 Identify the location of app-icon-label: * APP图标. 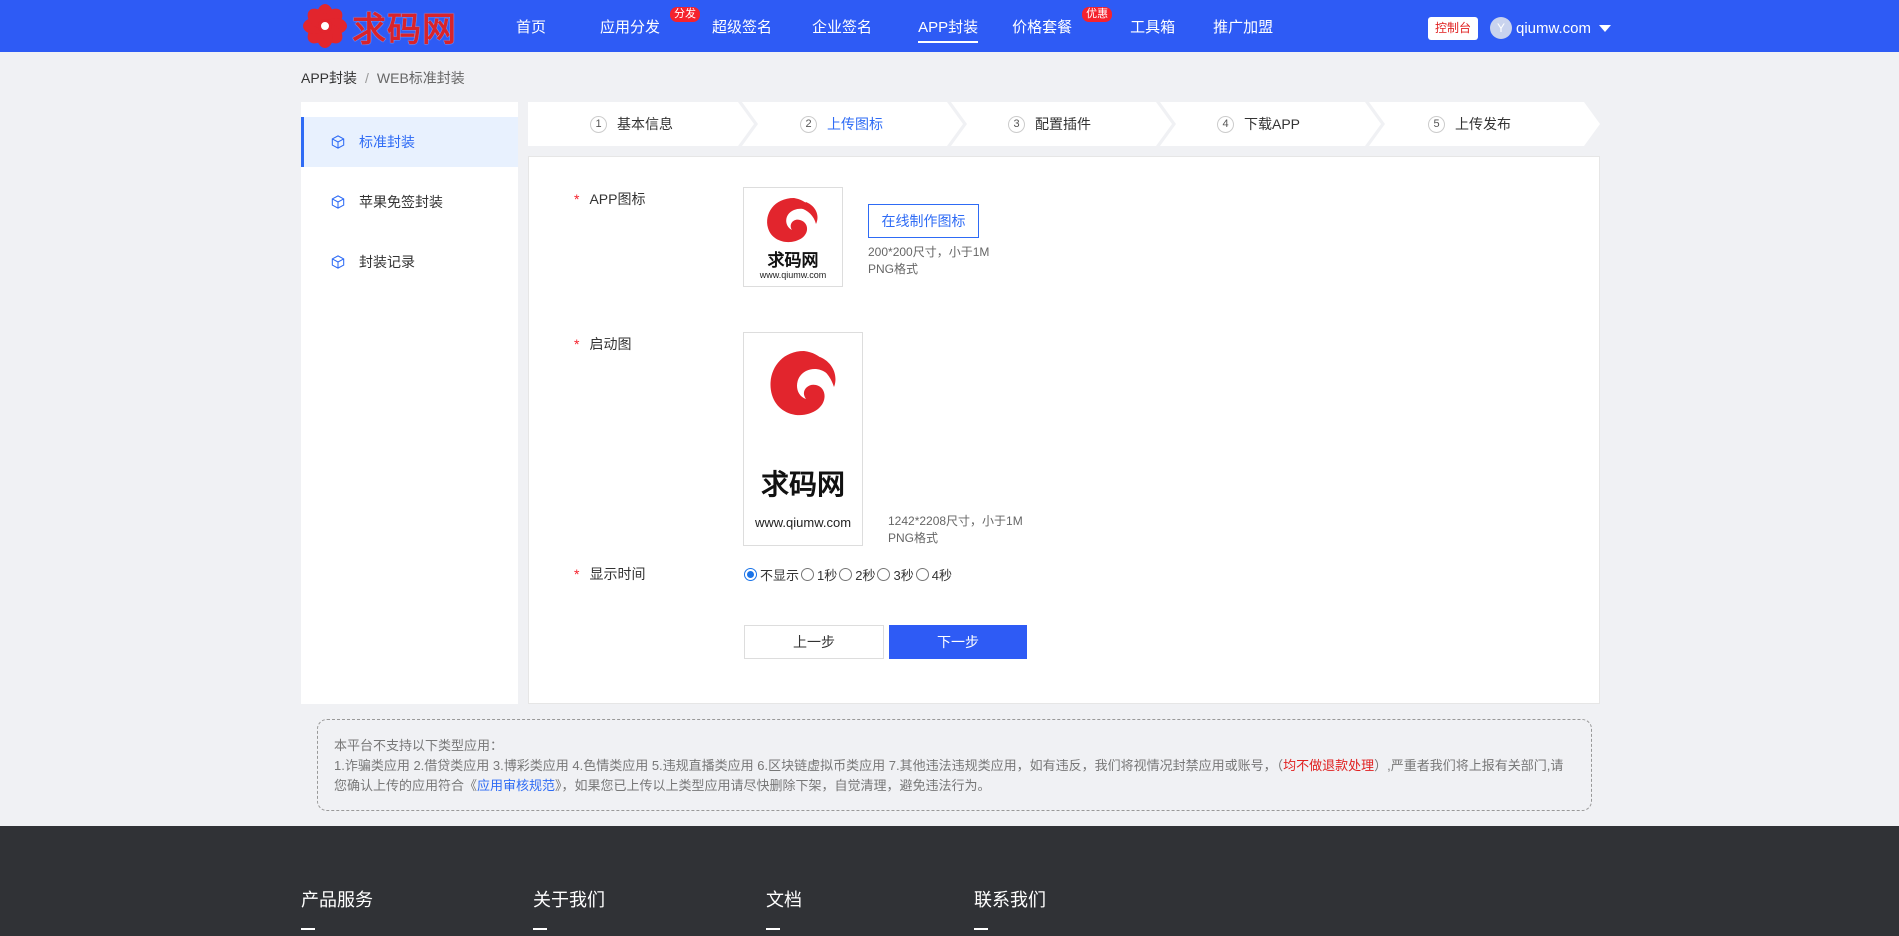
(609, 199).